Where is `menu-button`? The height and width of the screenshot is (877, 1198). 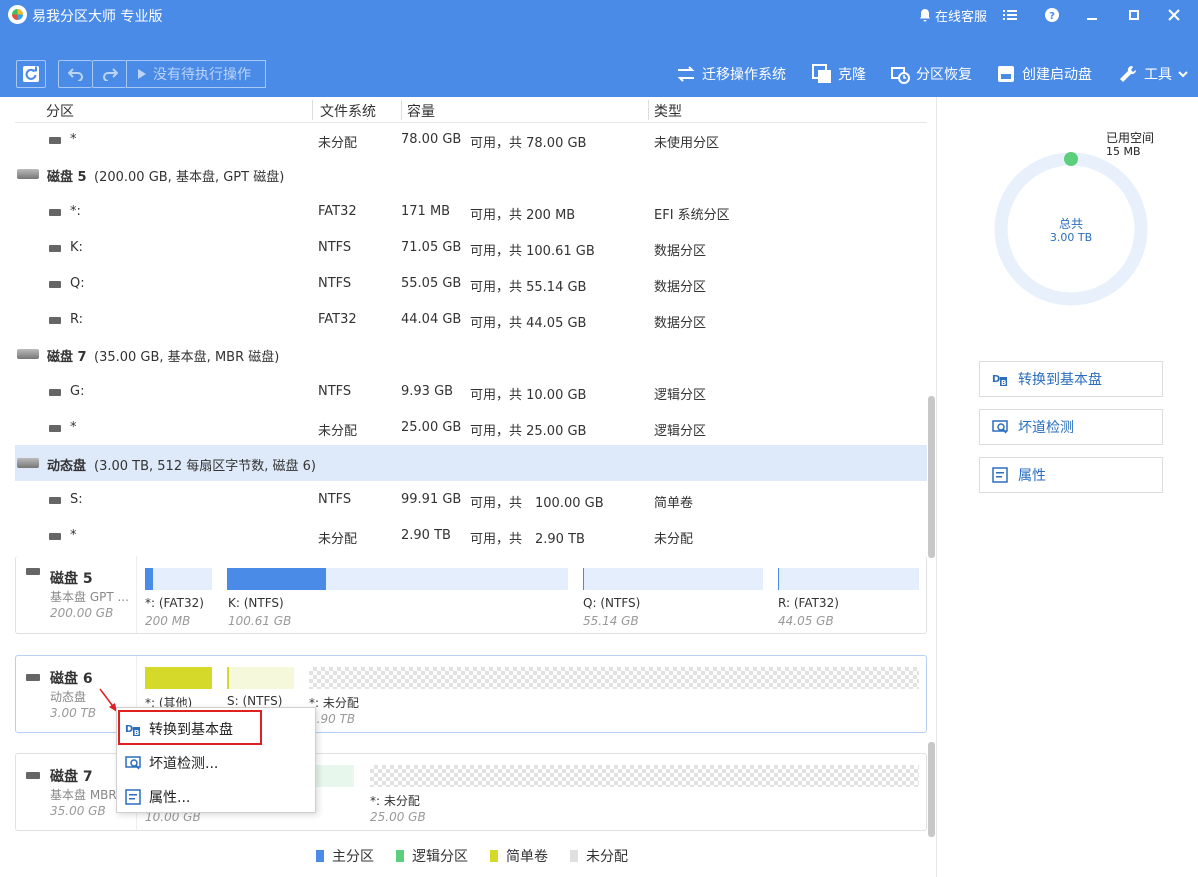 menu-button is located at coordinates (1010, 15).